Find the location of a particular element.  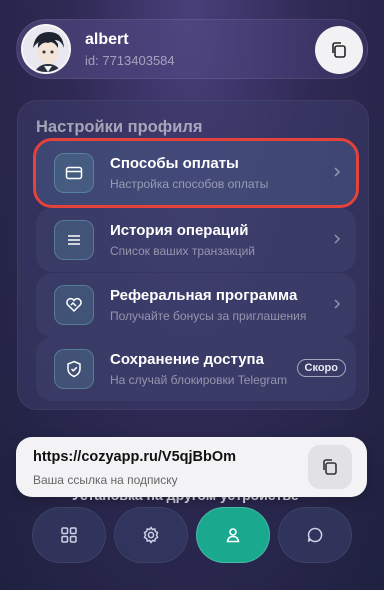

gear-icon is located at coordinates (151, 535).